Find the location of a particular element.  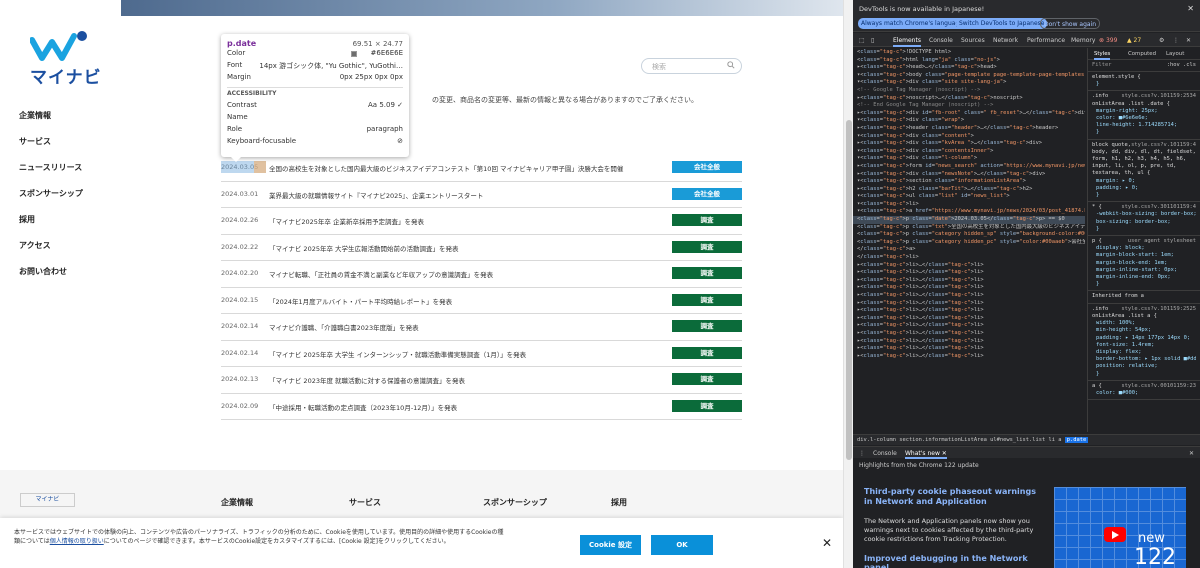

css-source-link: style.css?v.101159:2525 is located at coordinates (1158, 309).